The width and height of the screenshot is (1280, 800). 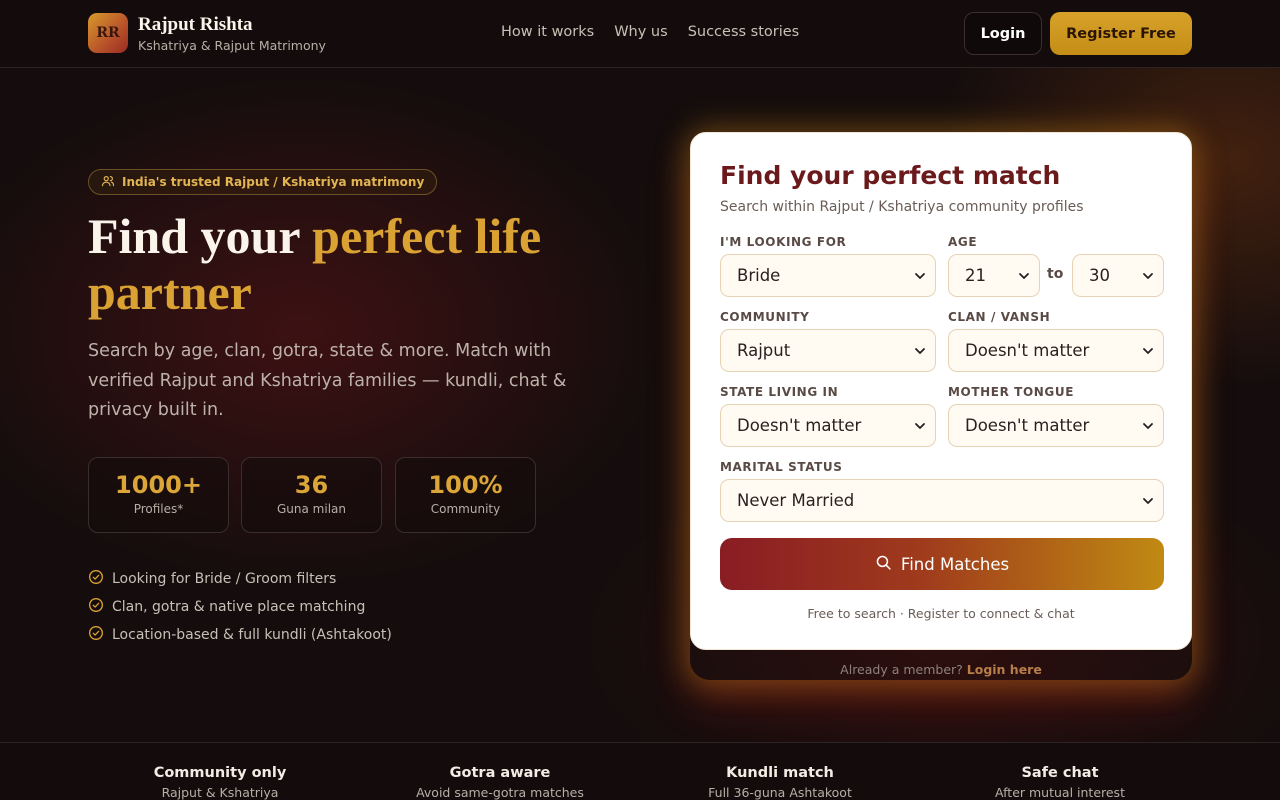 I want to click on mother-tongue-value: Doesn't matter, so click(x=1027, y=425).